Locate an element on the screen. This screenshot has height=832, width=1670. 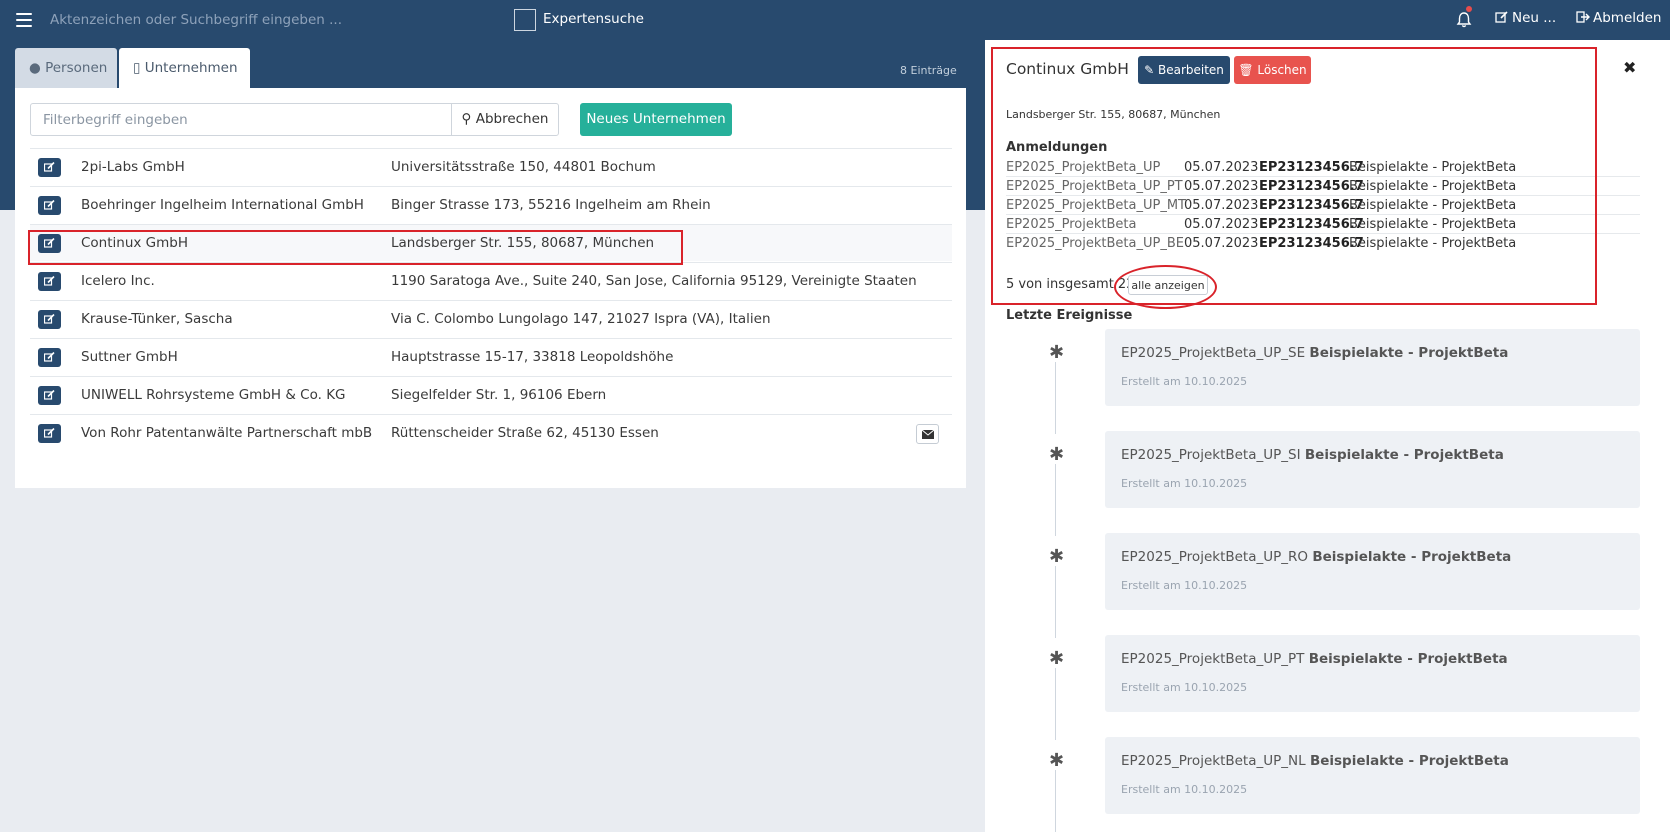
tab-unternehmen-label: Unternehmen is located at coordinates (191, 68).